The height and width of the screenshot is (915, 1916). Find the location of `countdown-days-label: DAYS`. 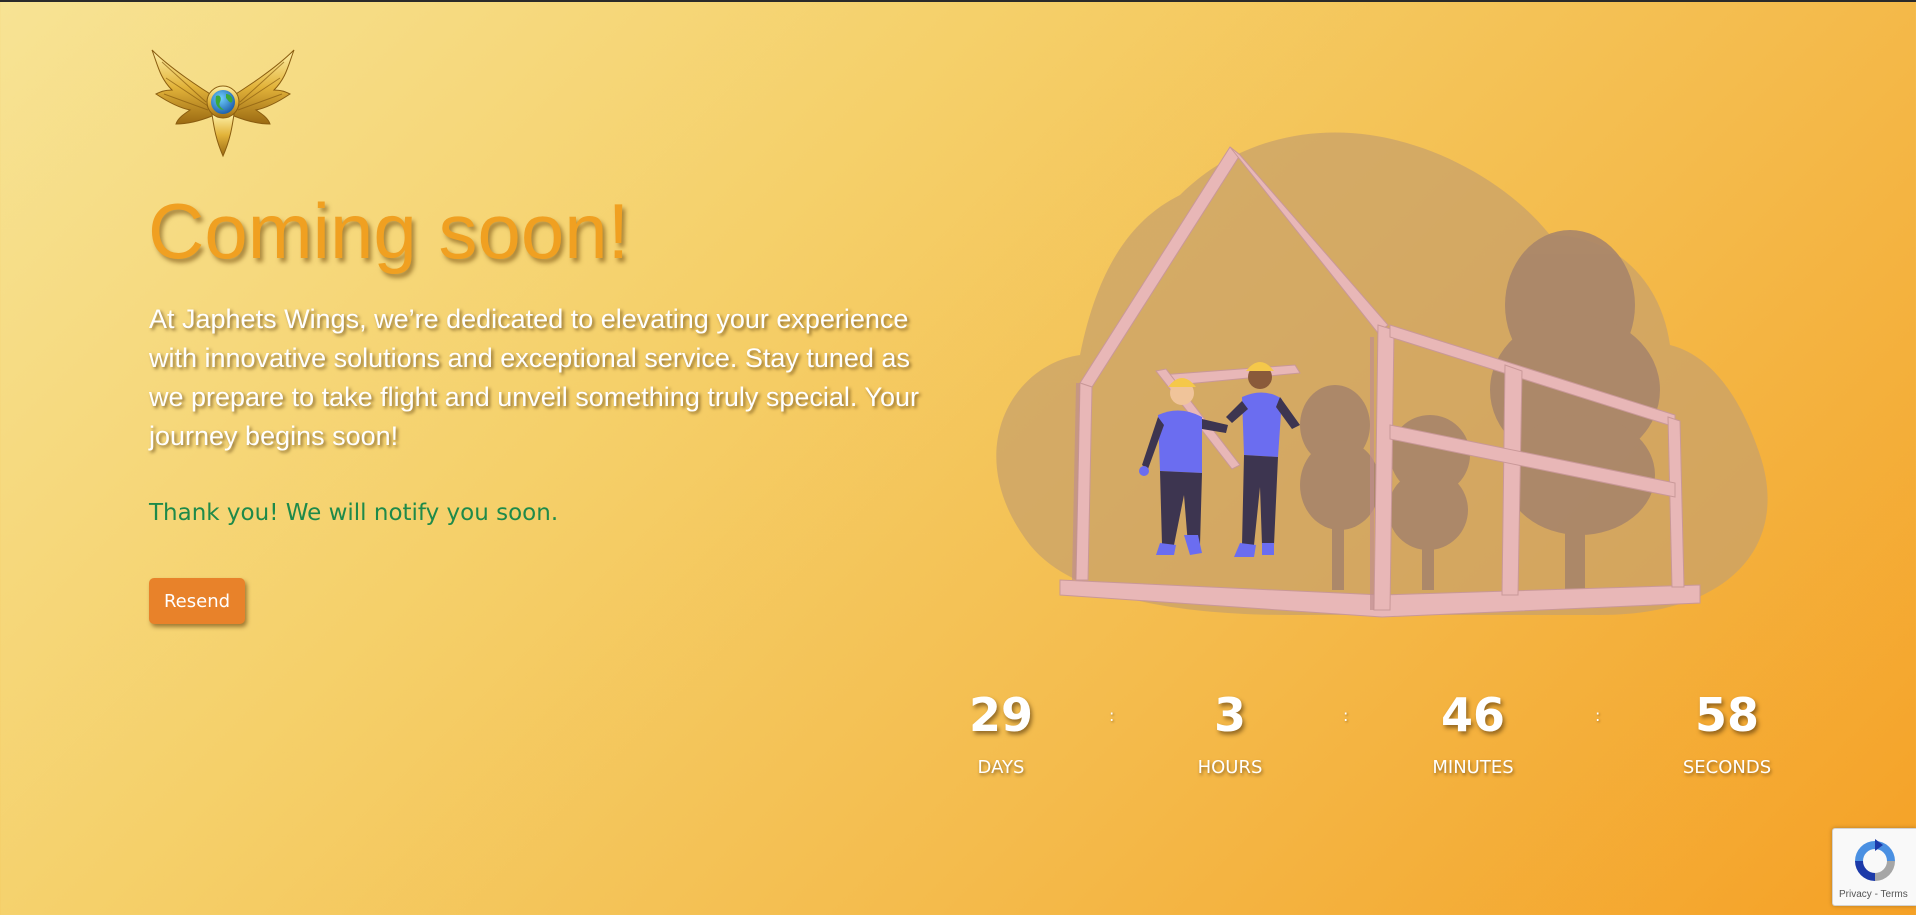

countdown-days-label: DAYS is located at coordinates (1001, 767).